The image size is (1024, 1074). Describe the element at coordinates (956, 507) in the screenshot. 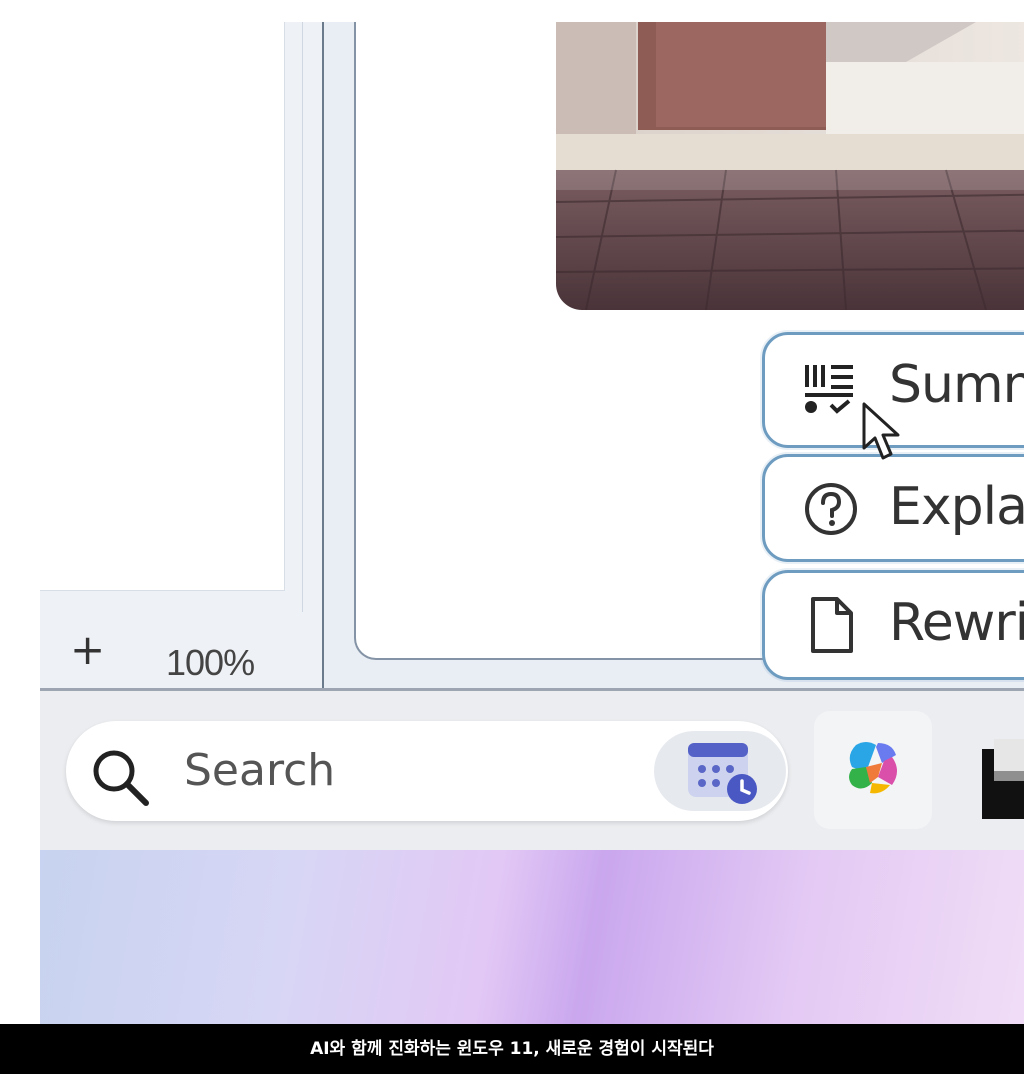

I see `explain-label: Explain` at that location.